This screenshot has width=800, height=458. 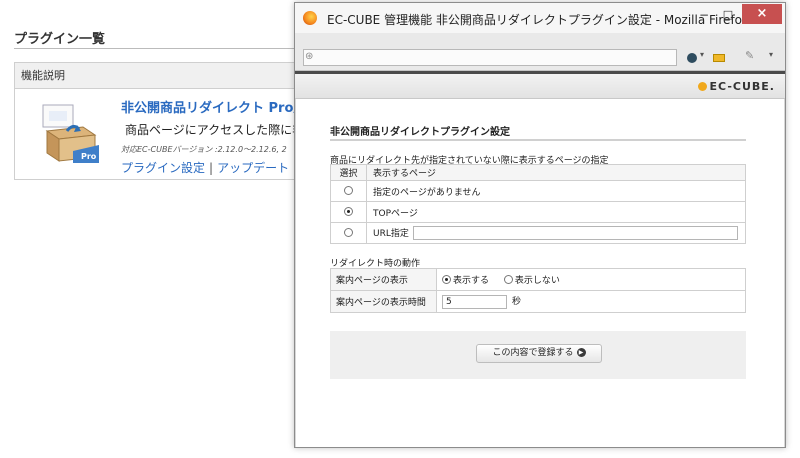 What do you see at coordinates (89, 156) in the screenshot?
I see `pro-badge: Pro` at bounding box center [89, 156].